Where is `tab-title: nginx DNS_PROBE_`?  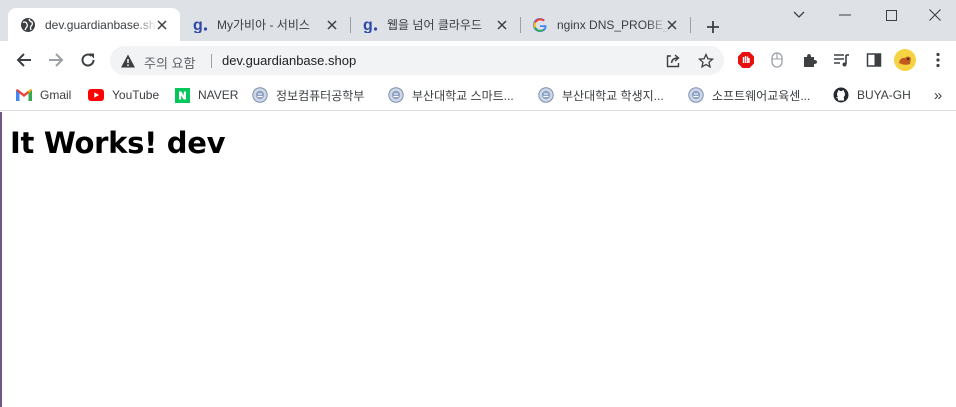 tab-title: nginx DNS_PROBE_ is located at coordinates (613, 24).